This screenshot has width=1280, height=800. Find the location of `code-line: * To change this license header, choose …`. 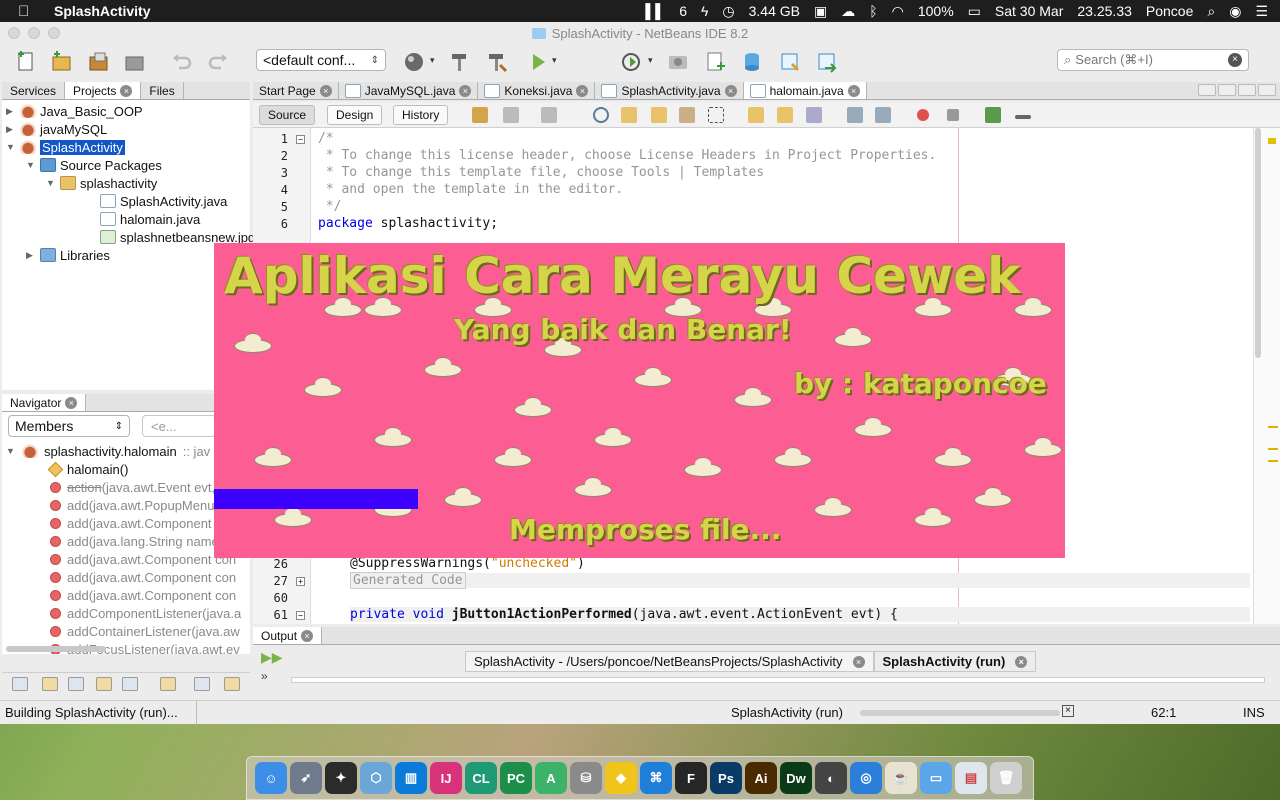

code-line: * To change this license header, choose … is located at coordinates (627, 155).